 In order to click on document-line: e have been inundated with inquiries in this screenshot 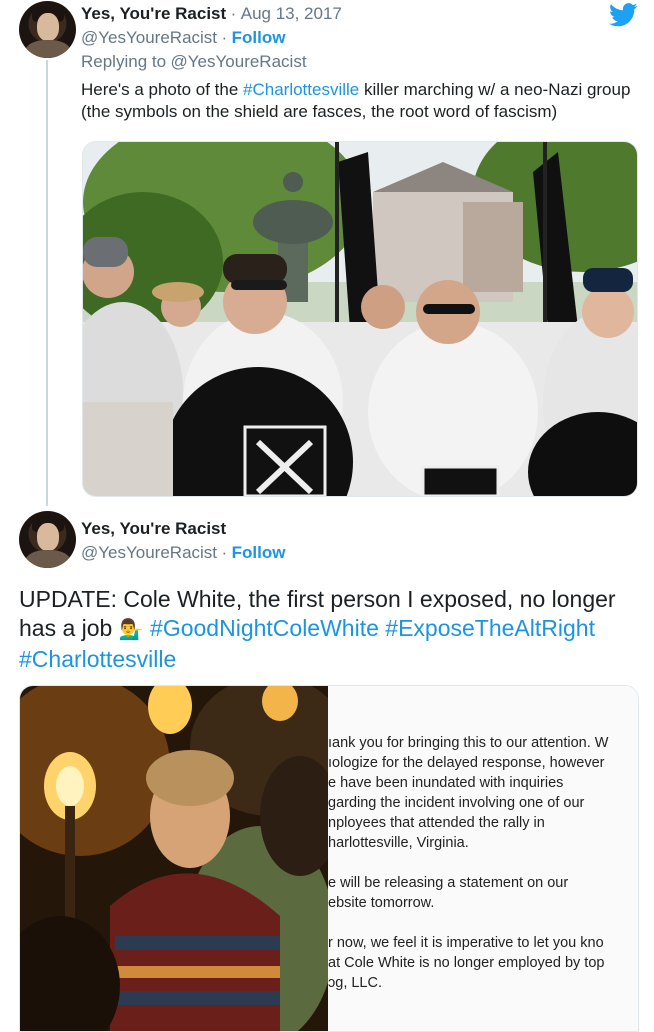, I will do `click(446, 783)`.